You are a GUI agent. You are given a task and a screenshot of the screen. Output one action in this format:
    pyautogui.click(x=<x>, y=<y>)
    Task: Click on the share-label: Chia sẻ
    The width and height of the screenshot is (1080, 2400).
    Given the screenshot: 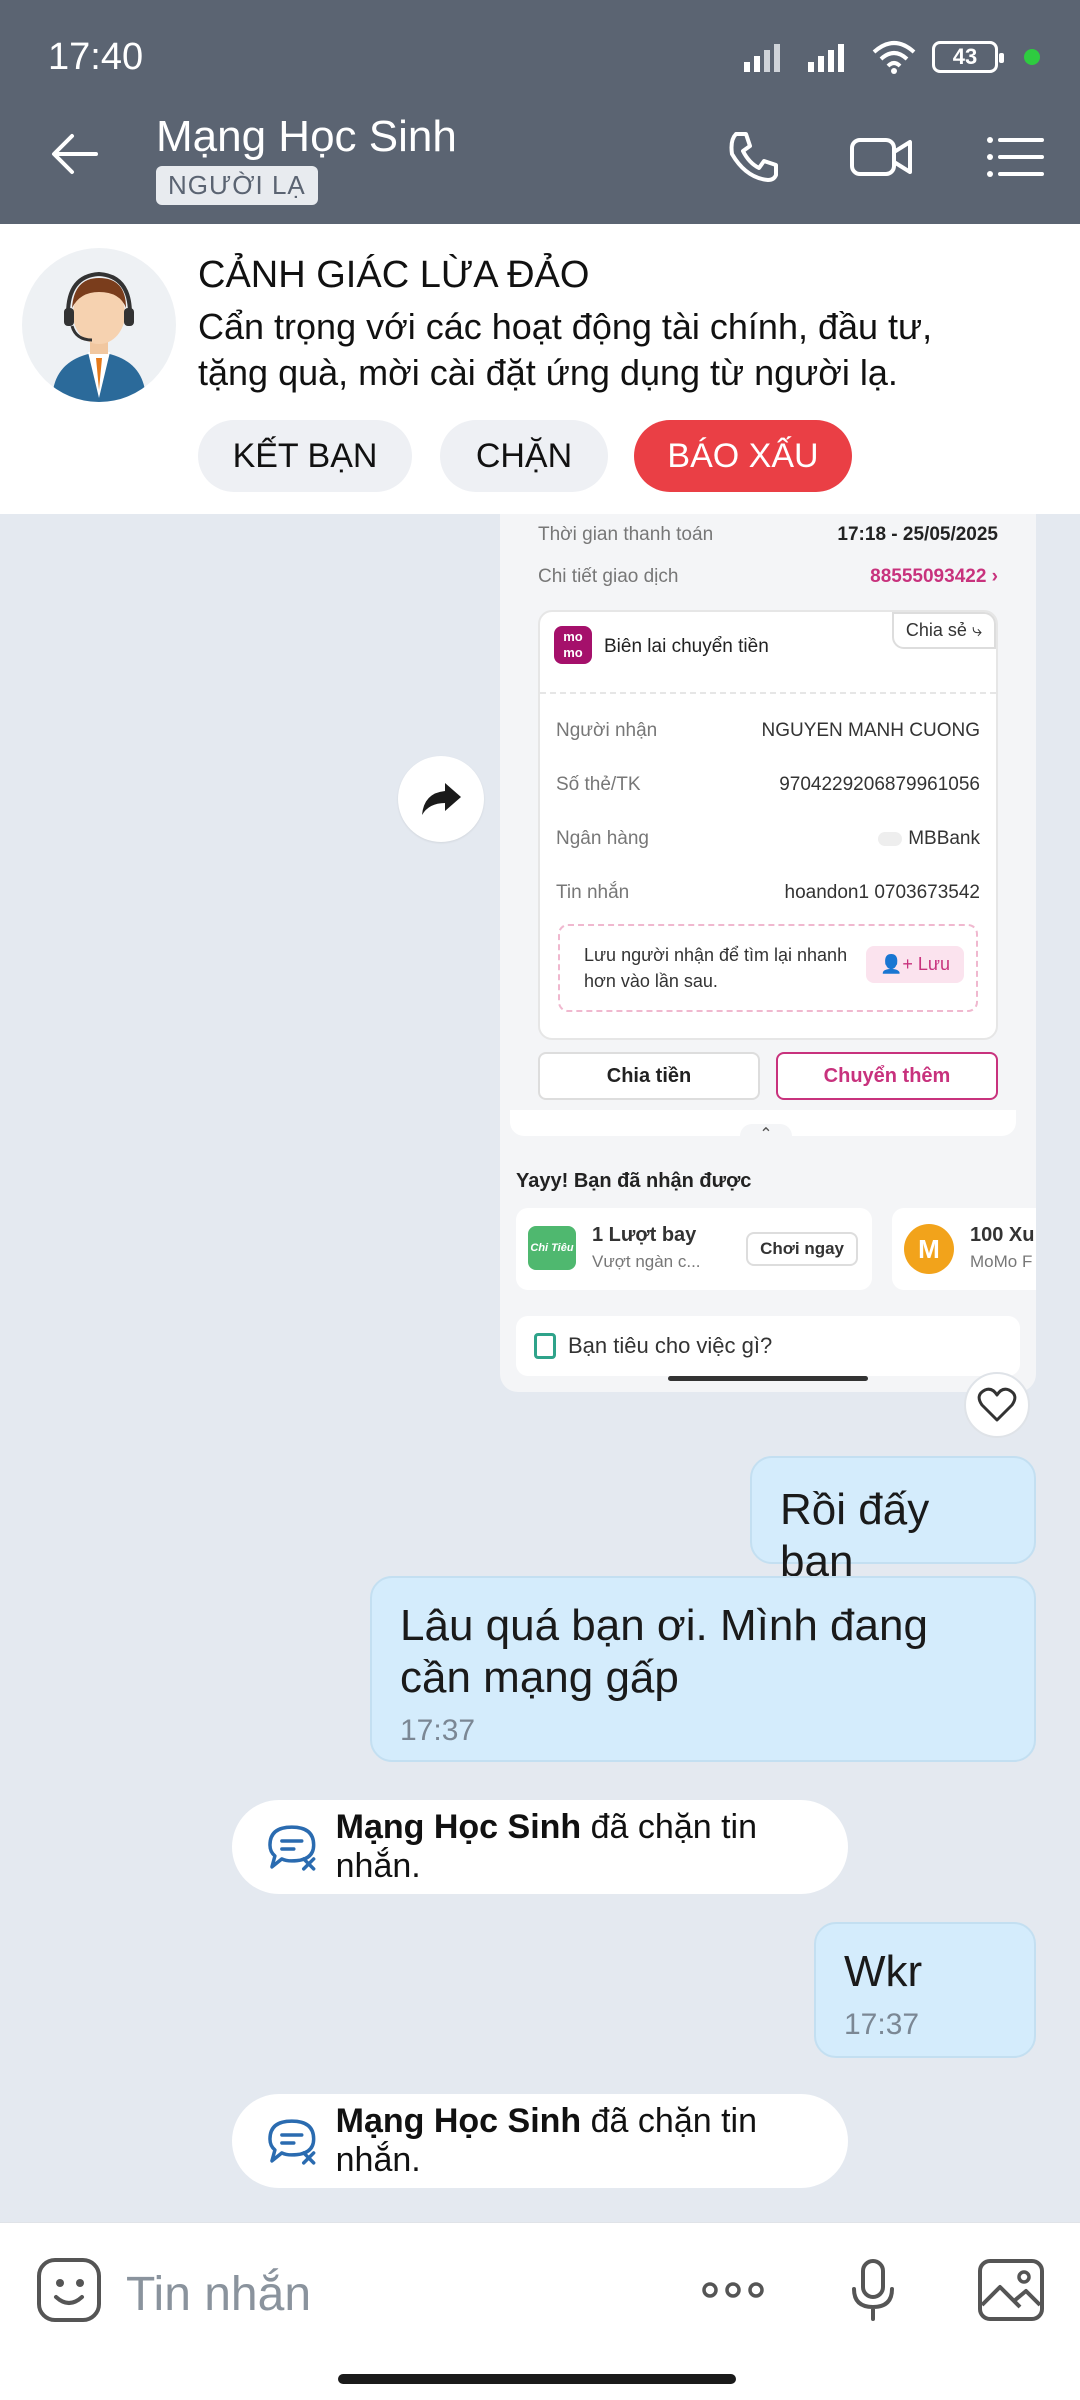 What is the action you would take?
    pyautogui.click(x=936, y=630)
    